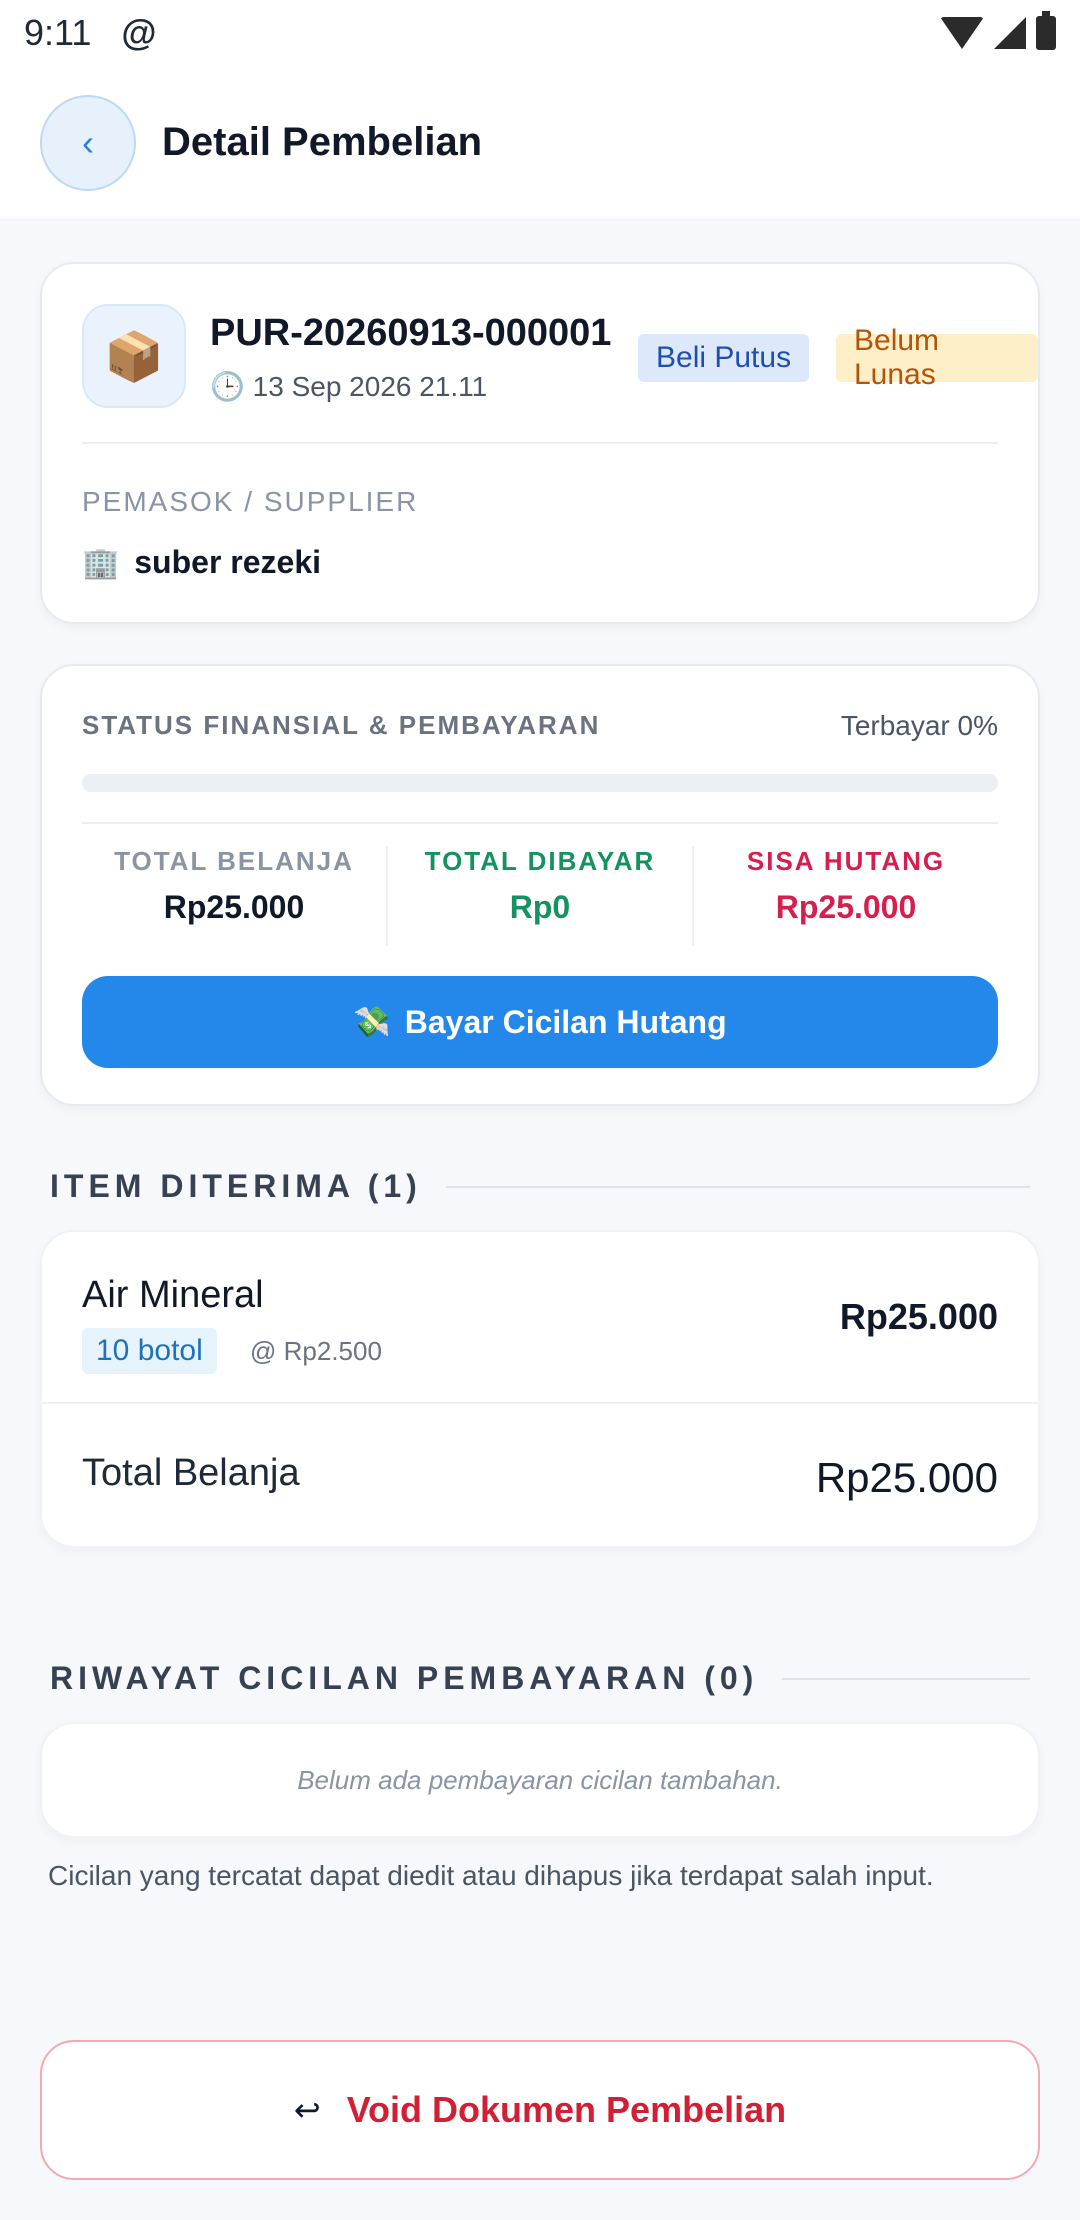 The width and height of the screenshot is (1080, 2220). Describe the element at coordinates (307, 2110) in the screenshot. I see `return-arrow-icon: ↩` at that location.